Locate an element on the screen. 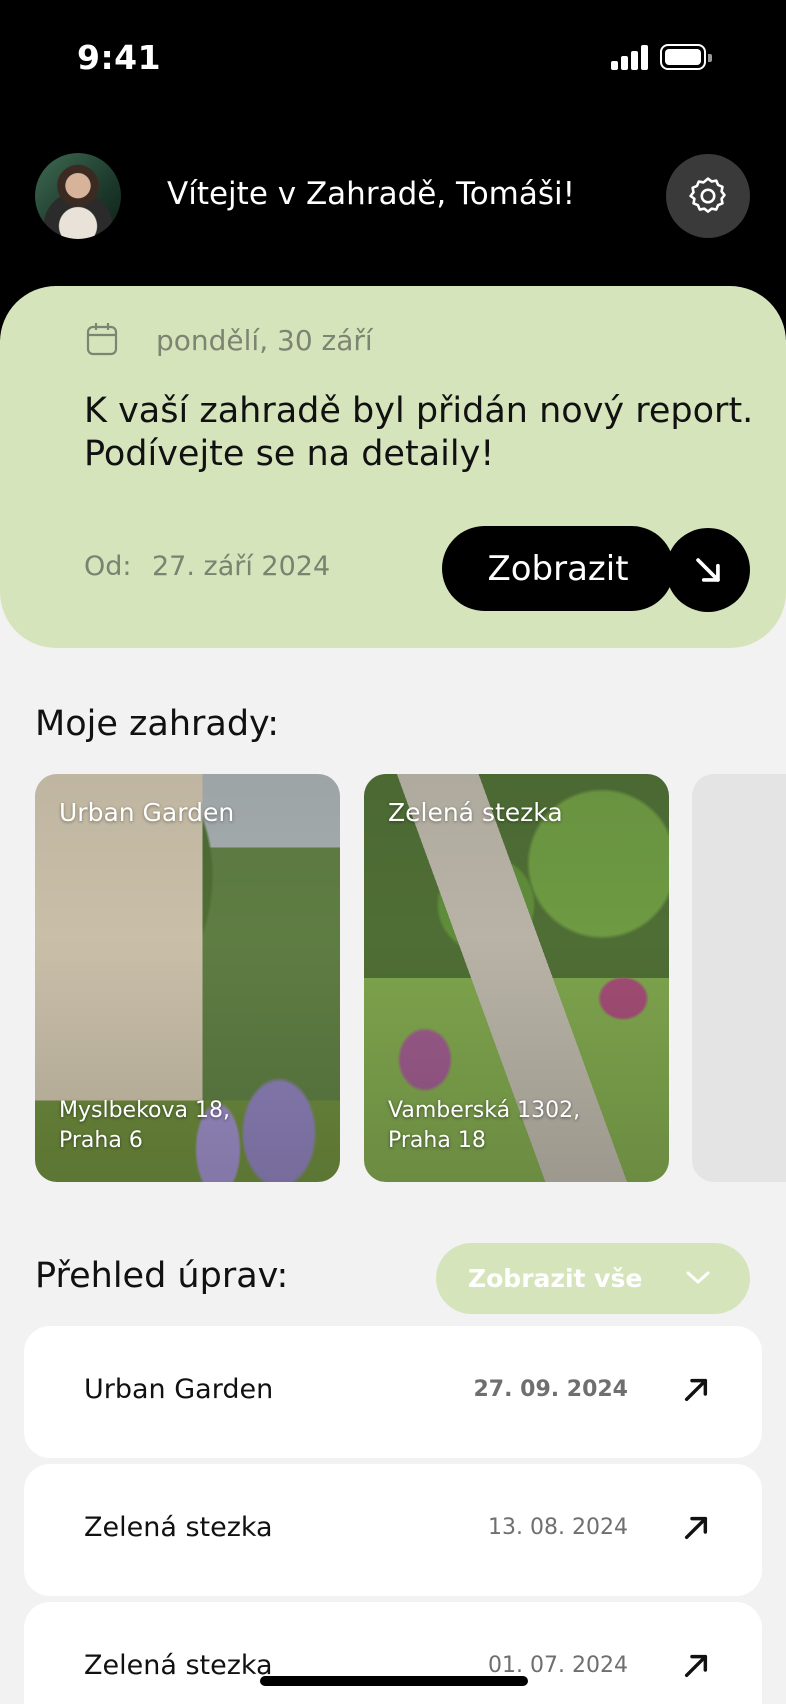 This screenshot has width=786, height=1704. open-report-button is located at coordinates (708, 570).